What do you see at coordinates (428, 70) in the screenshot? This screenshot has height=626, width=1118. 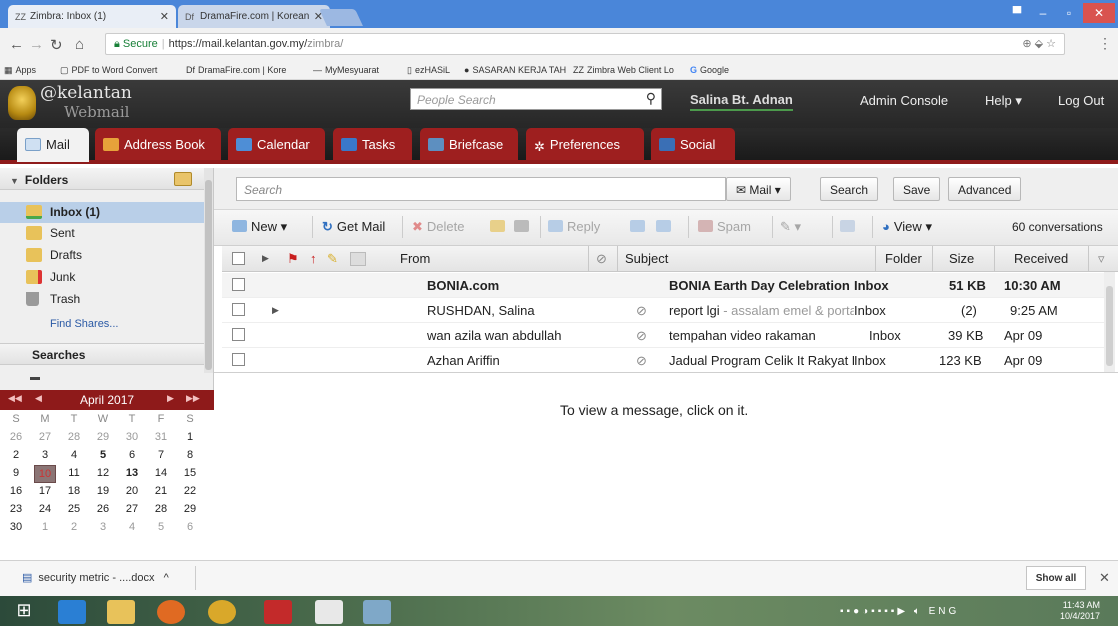 I see `bookmark-ezhasil: ▯ ezHASiL` at bounding box center [428, 70].